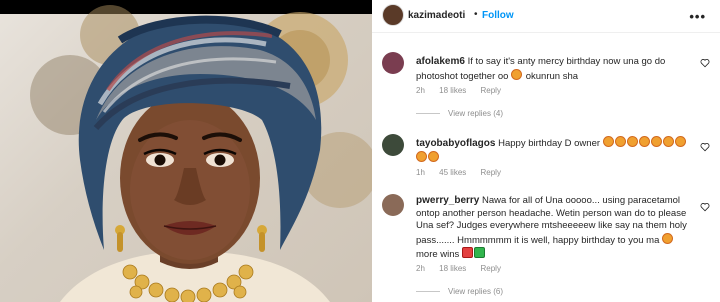  Describe the element at coordinates (467, 252) in the screenshot. I see `gift-emoji-icon` at that location.